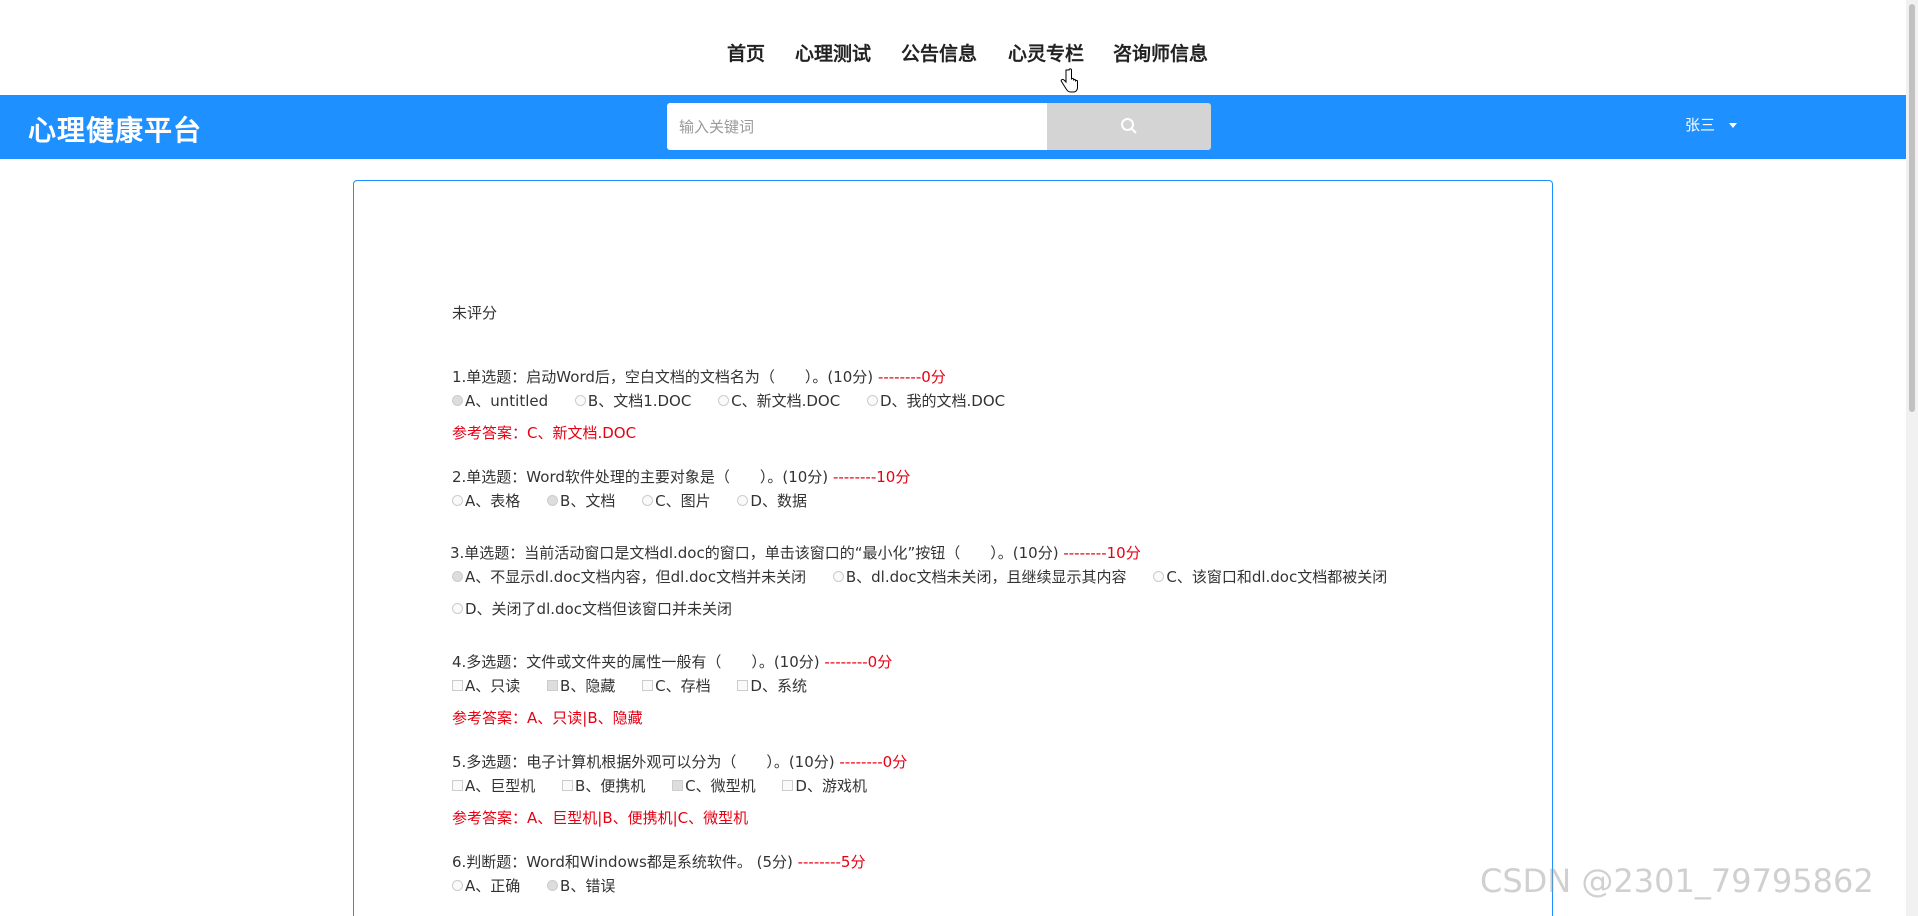 The width and height of the screenshot is (1918, 916). What do you see at coordinates (778, 686) in the screenshot?
I see `option-label: D、系统` at bounding box center [778, 686].